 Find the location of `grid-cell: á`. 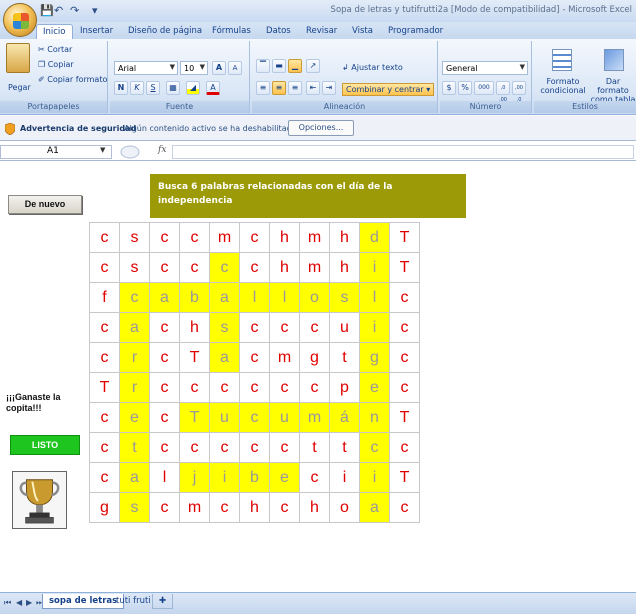

grid-cell: á is located at coordinates (344, 417).